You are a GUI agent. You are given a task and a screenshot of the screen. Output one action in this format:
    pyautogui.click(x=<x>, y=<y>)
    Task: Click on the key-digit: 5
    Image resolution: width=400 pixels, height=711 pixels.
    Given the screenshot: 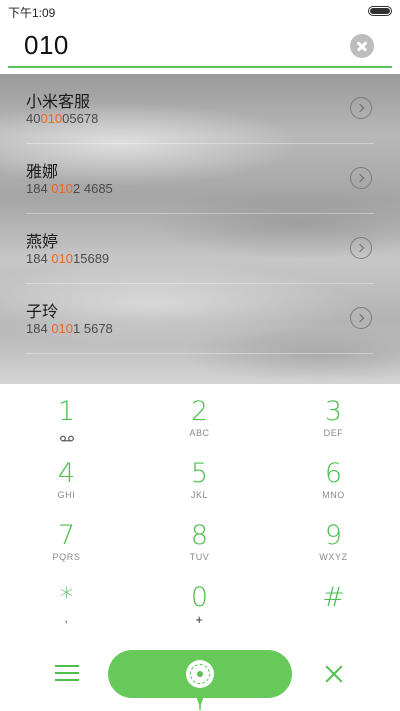 What is the action you would take?
    pyautogui.click(x=199, y=473)
    